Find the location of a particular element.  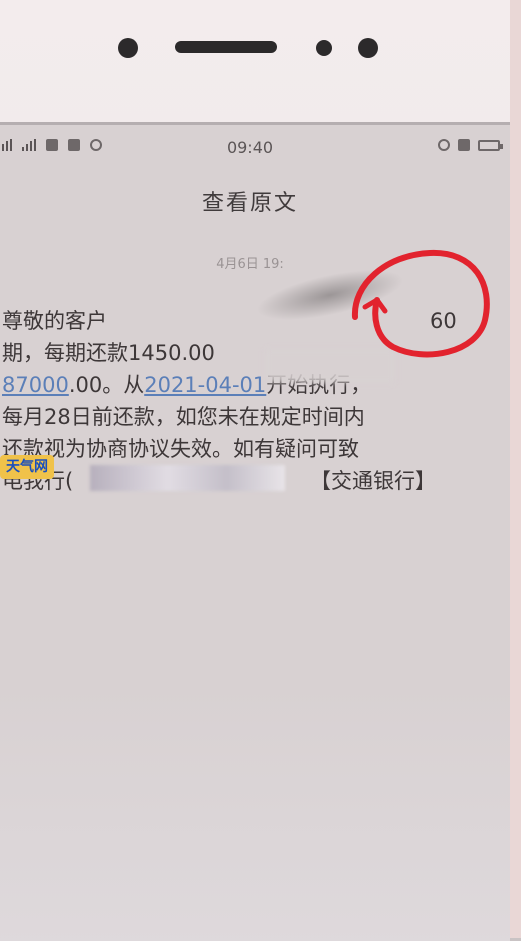

front-camera-icon is located at coordinates (128, 48).